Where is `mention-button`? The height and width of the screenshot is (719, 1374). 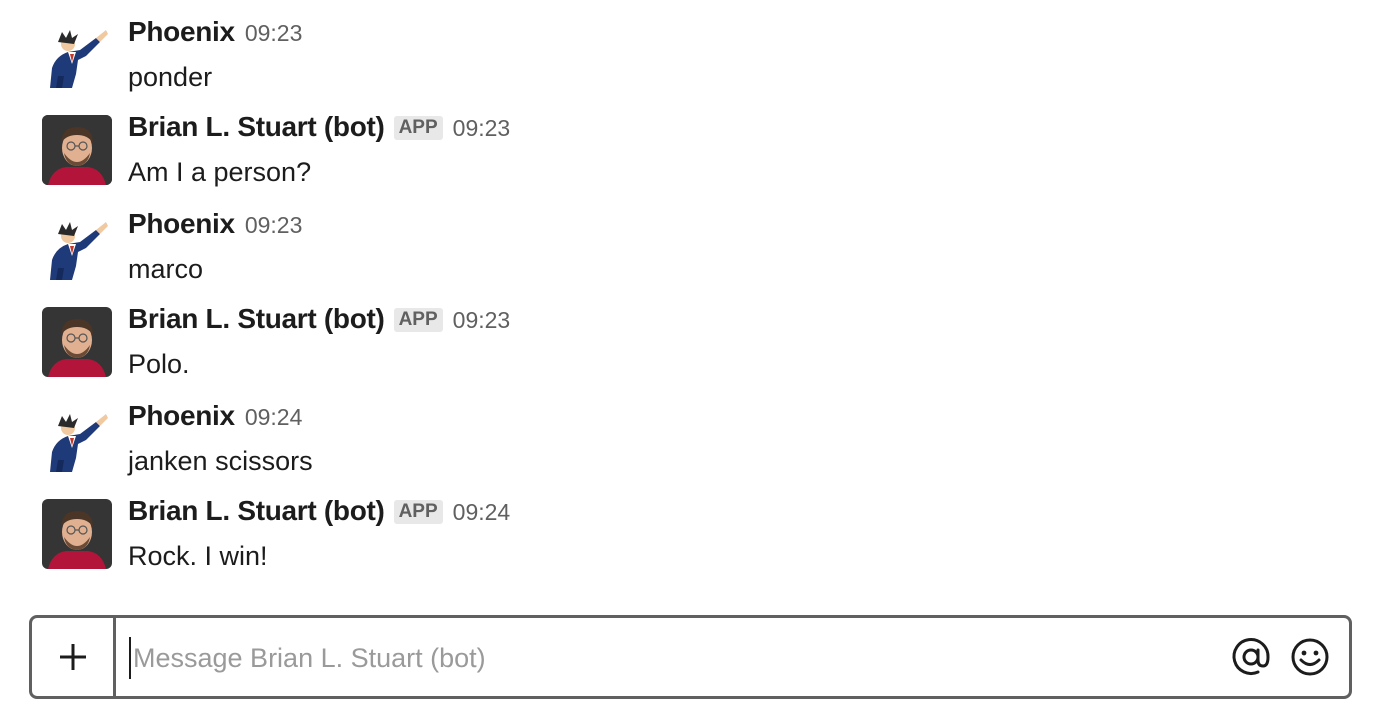
mention-button is located at coordinates (1251, 657).